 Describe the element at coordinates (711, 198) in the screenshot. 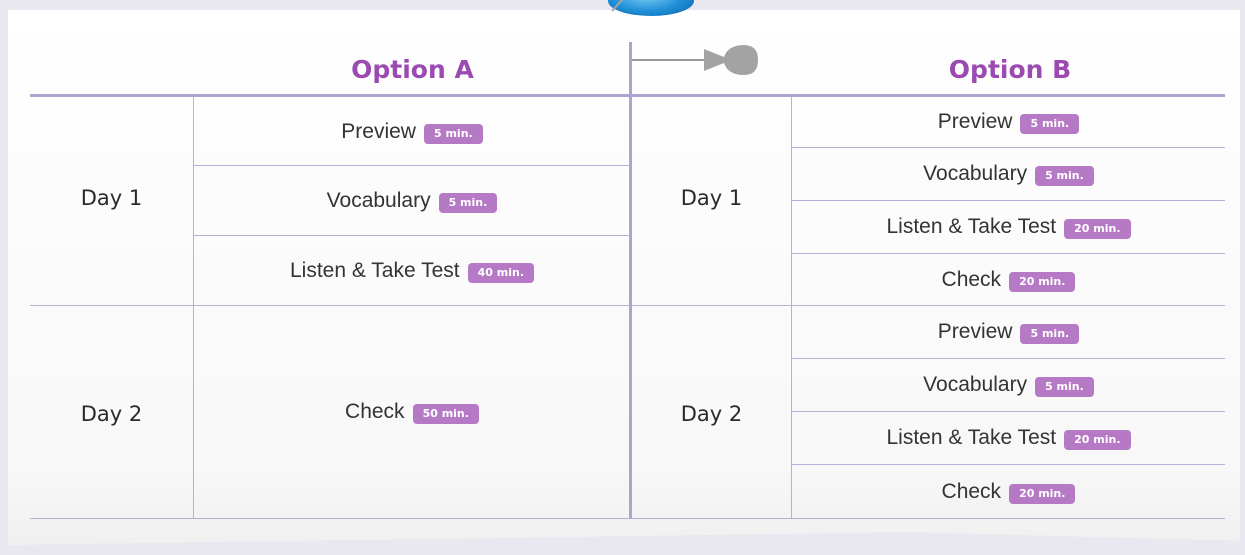

I see `option-b-day-1-label: Day 1` at that location.